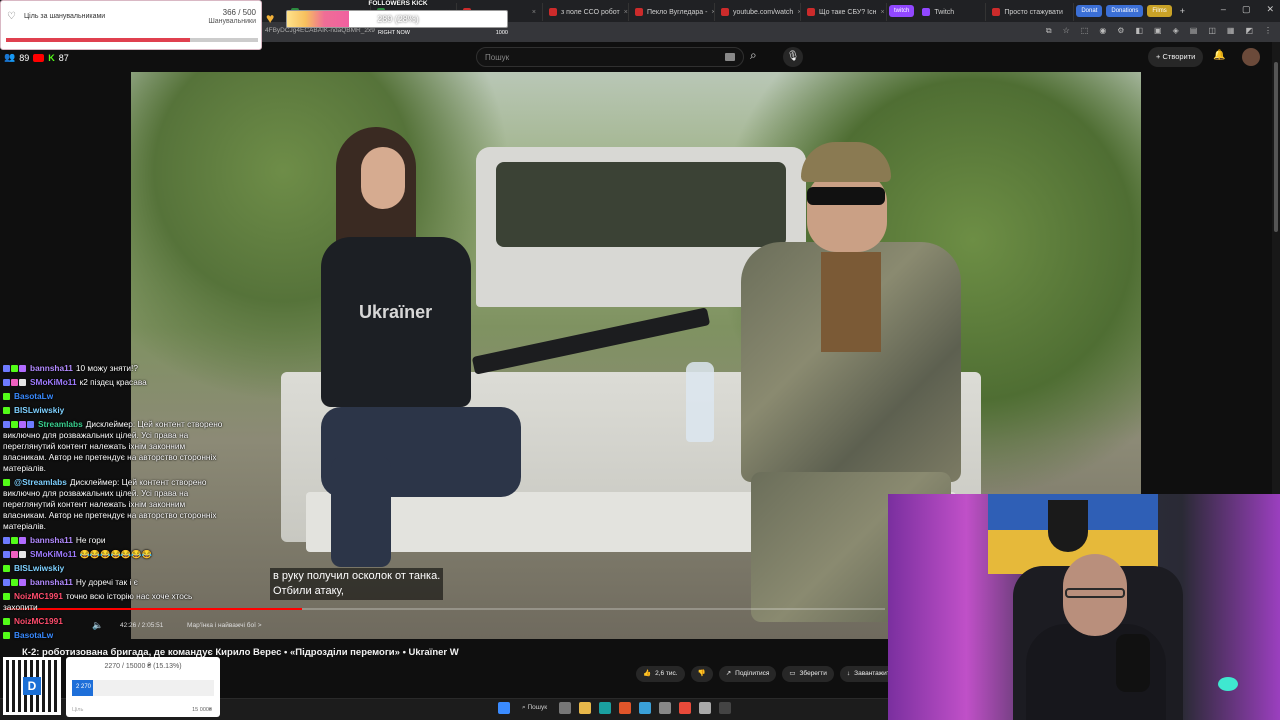  I want to click on extension-icon: ▣, so click(1158, 31).